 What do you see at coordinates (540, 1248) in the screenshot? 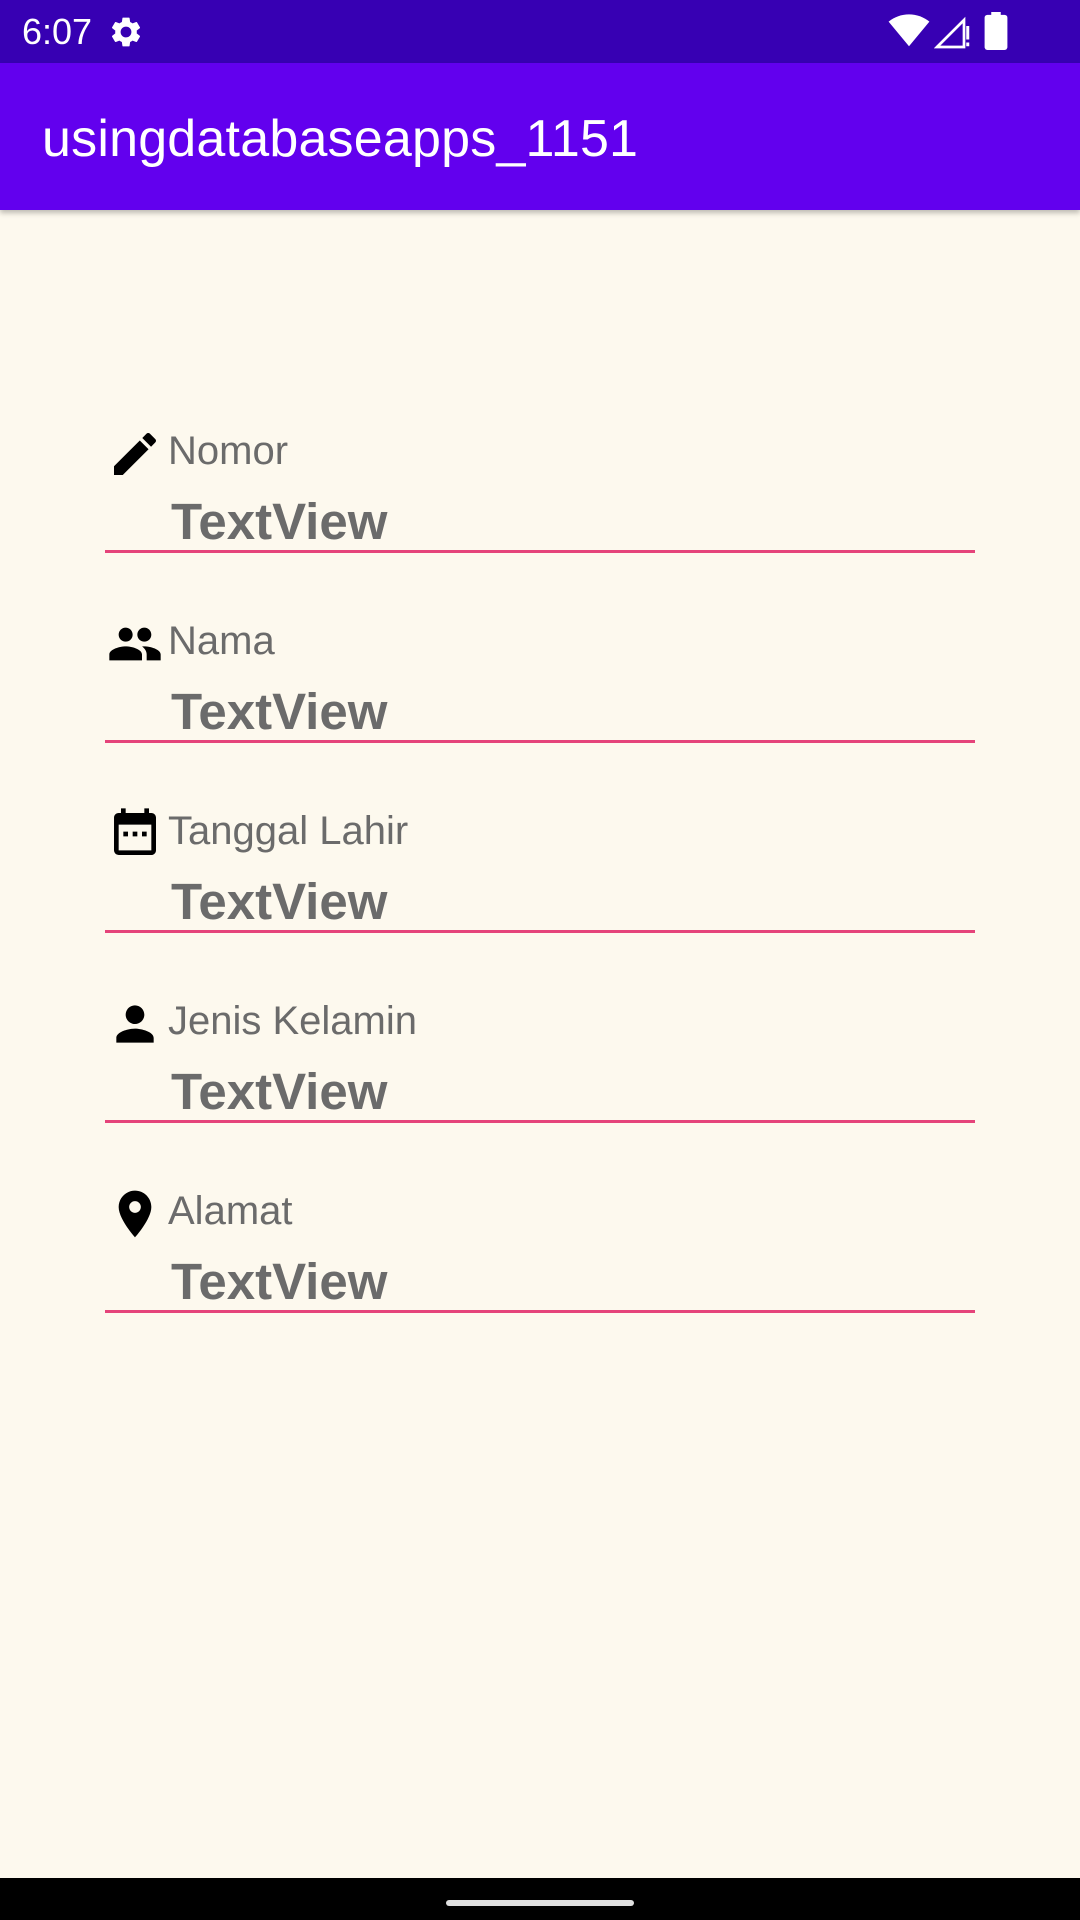
I see `field-alamat: Alamat TextView` at bounding box center [540, 1248].